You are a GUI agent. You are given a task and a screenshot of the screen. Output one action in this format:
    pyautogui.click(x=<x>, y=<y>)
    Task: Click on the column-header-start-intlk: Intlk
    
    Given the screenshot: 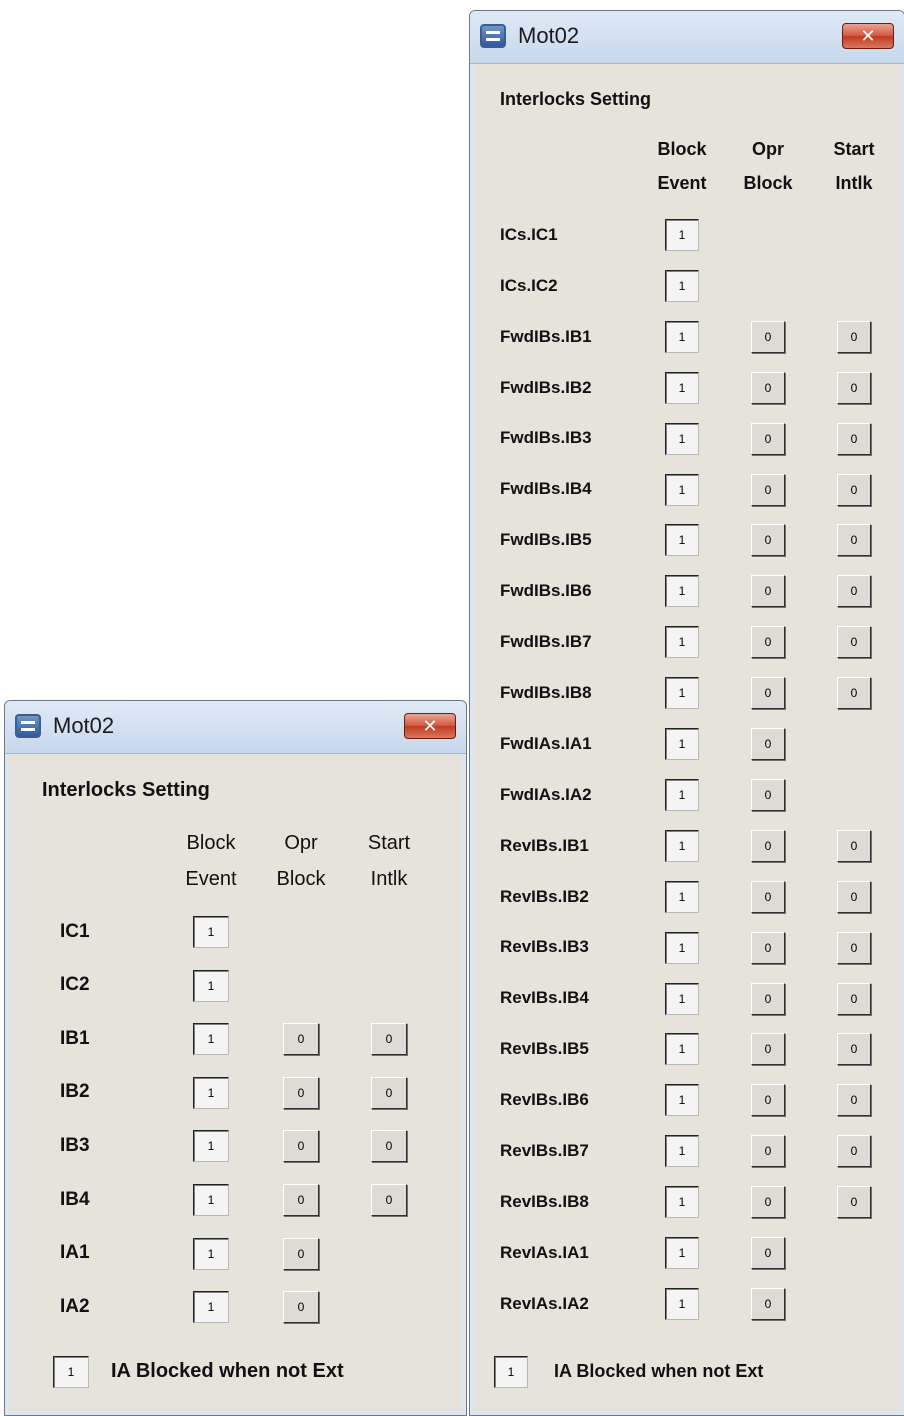 What is the action you would take?
    pyautogui.click(x=389, y=879)
    